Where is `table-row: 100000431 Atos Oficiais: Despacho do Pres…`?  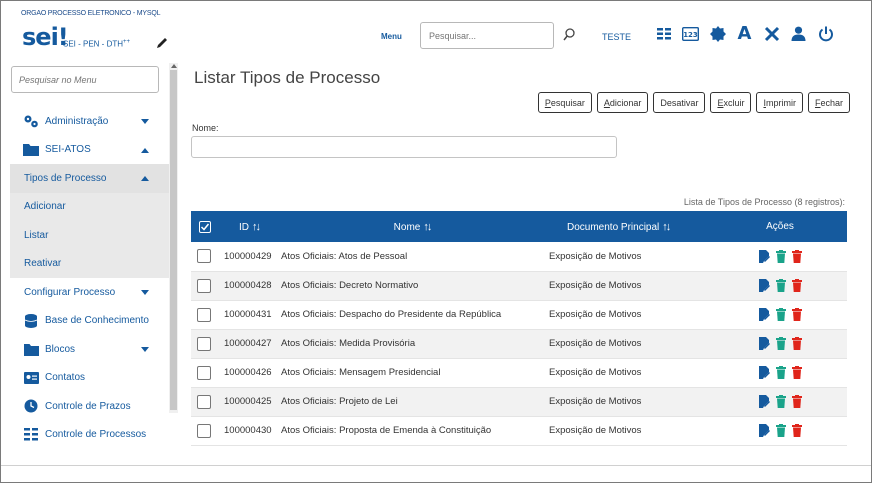 table-row: 100000431 Atos Oficiais: Despacho do Pres… is located at coordinates (519, 315).